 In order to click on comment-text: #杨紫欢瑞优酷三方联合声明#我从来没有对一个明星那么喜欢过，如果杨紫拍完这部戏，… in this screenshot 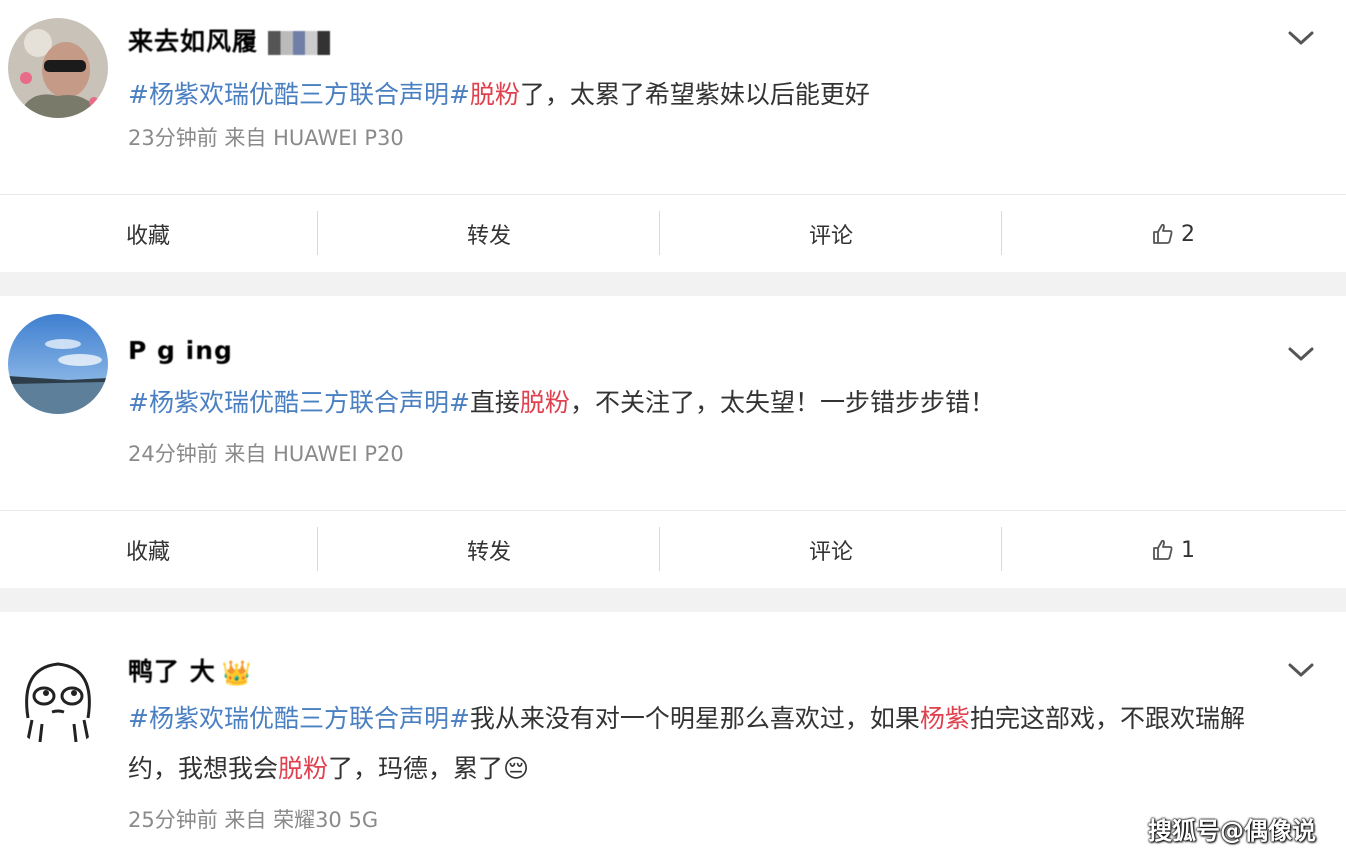, I will do `click(708, 744)`.